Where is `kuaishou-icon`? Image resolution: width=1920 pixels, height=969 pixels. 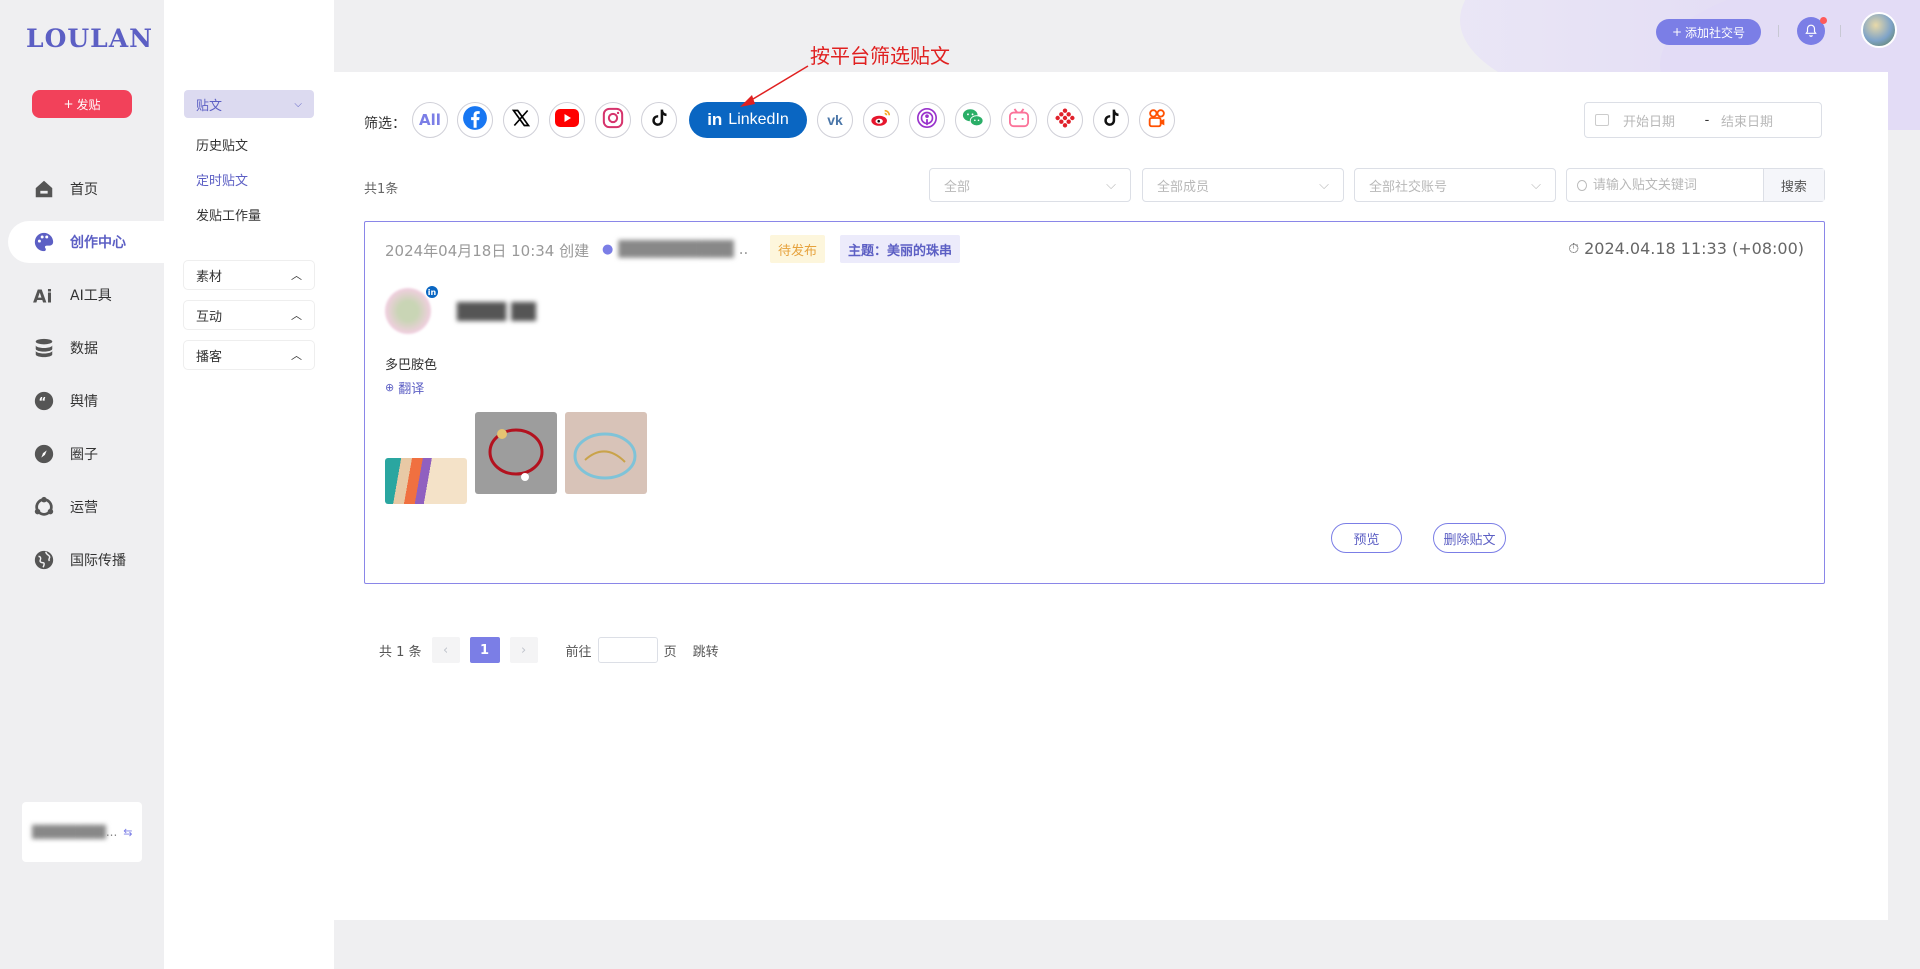 kuaishou-icon is located at coordinates (1157, 120).